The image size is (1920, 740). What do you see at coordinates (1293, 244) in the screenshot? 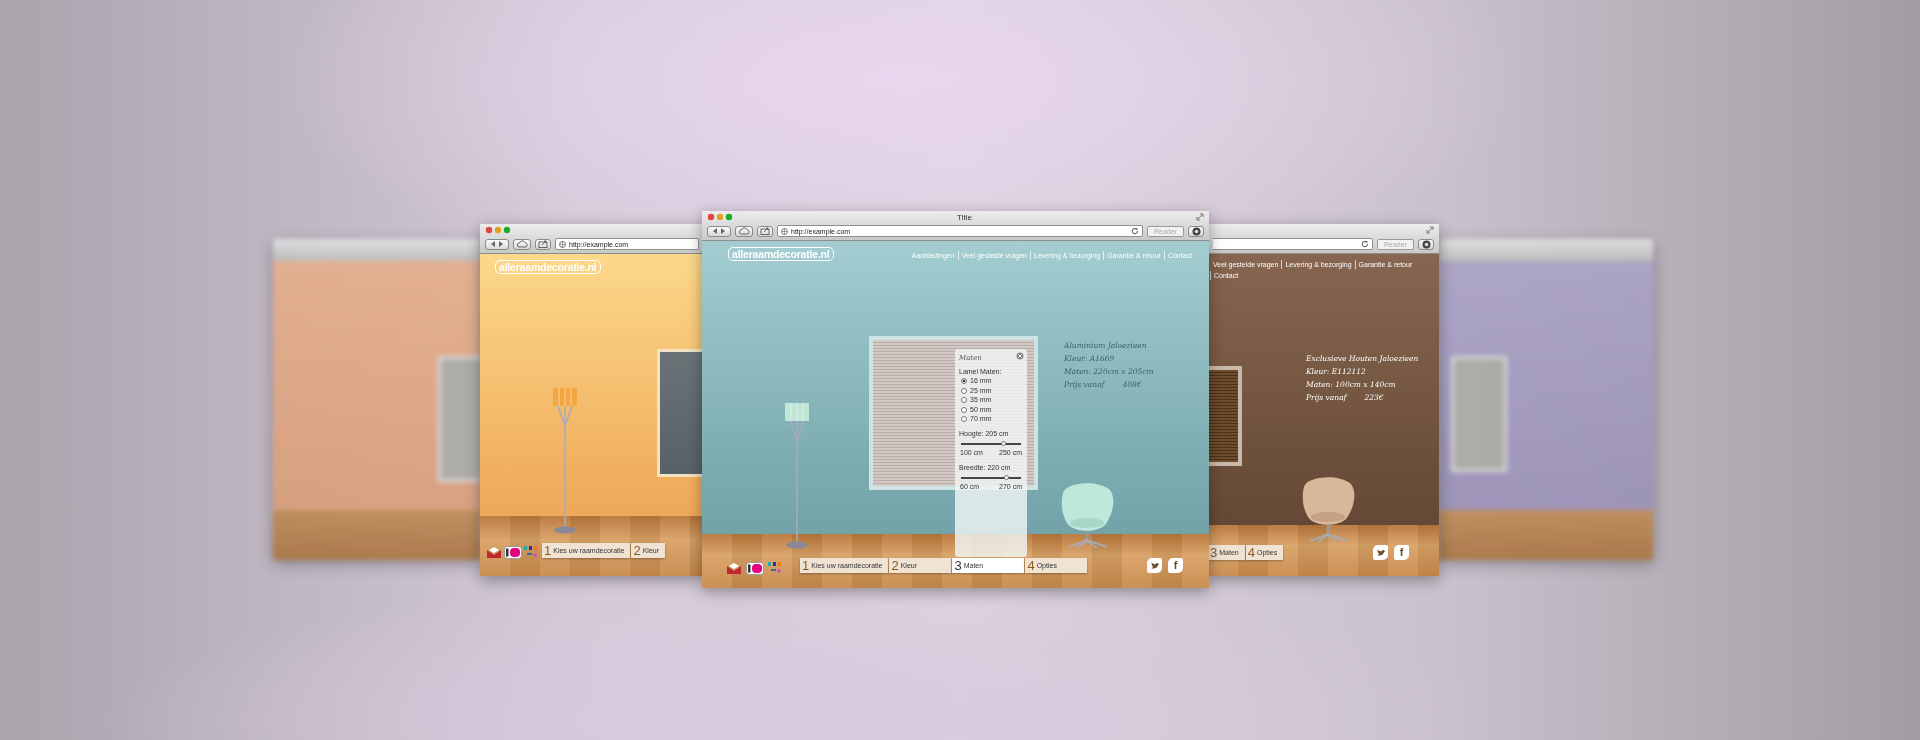
I see `address-field` at bounding box center [1293, 244].